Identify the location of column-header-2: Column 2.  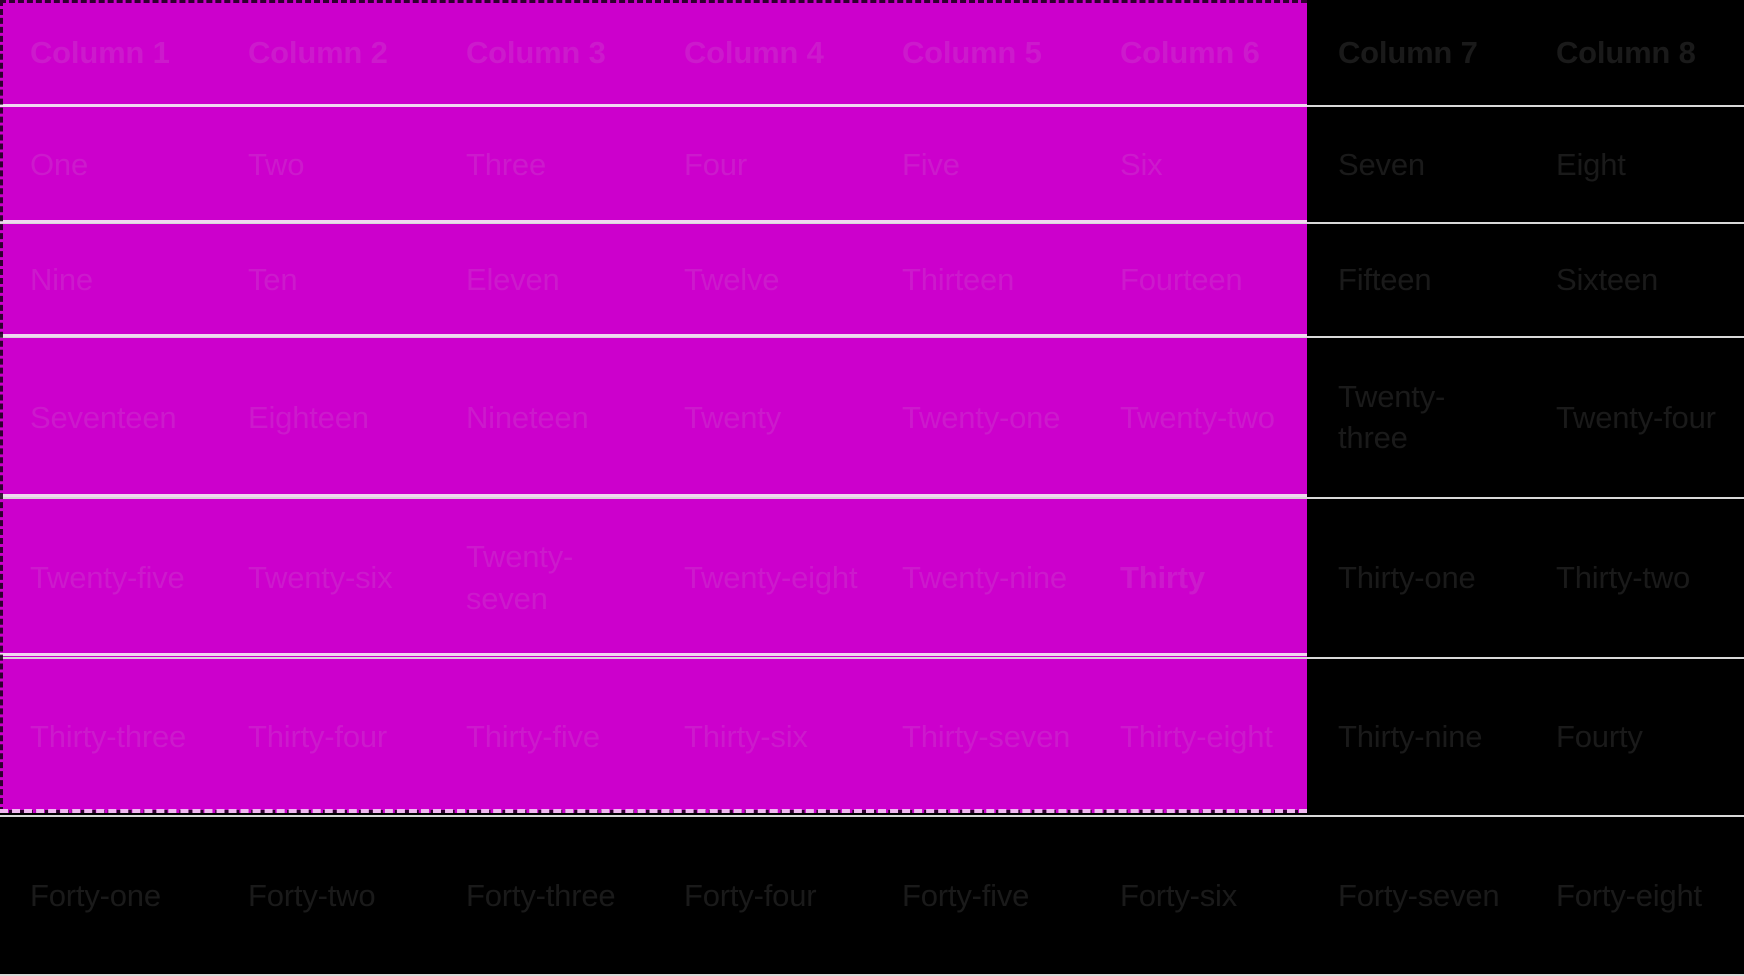
(327, 53).